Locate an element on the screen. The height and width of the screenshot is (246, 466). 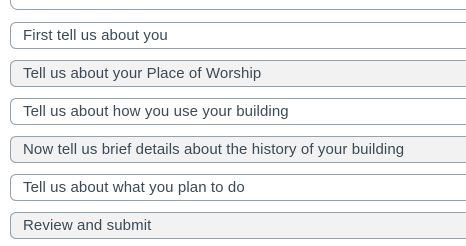
step-label: Tell us about your Place of Worship is located at coordinates (142, 73).